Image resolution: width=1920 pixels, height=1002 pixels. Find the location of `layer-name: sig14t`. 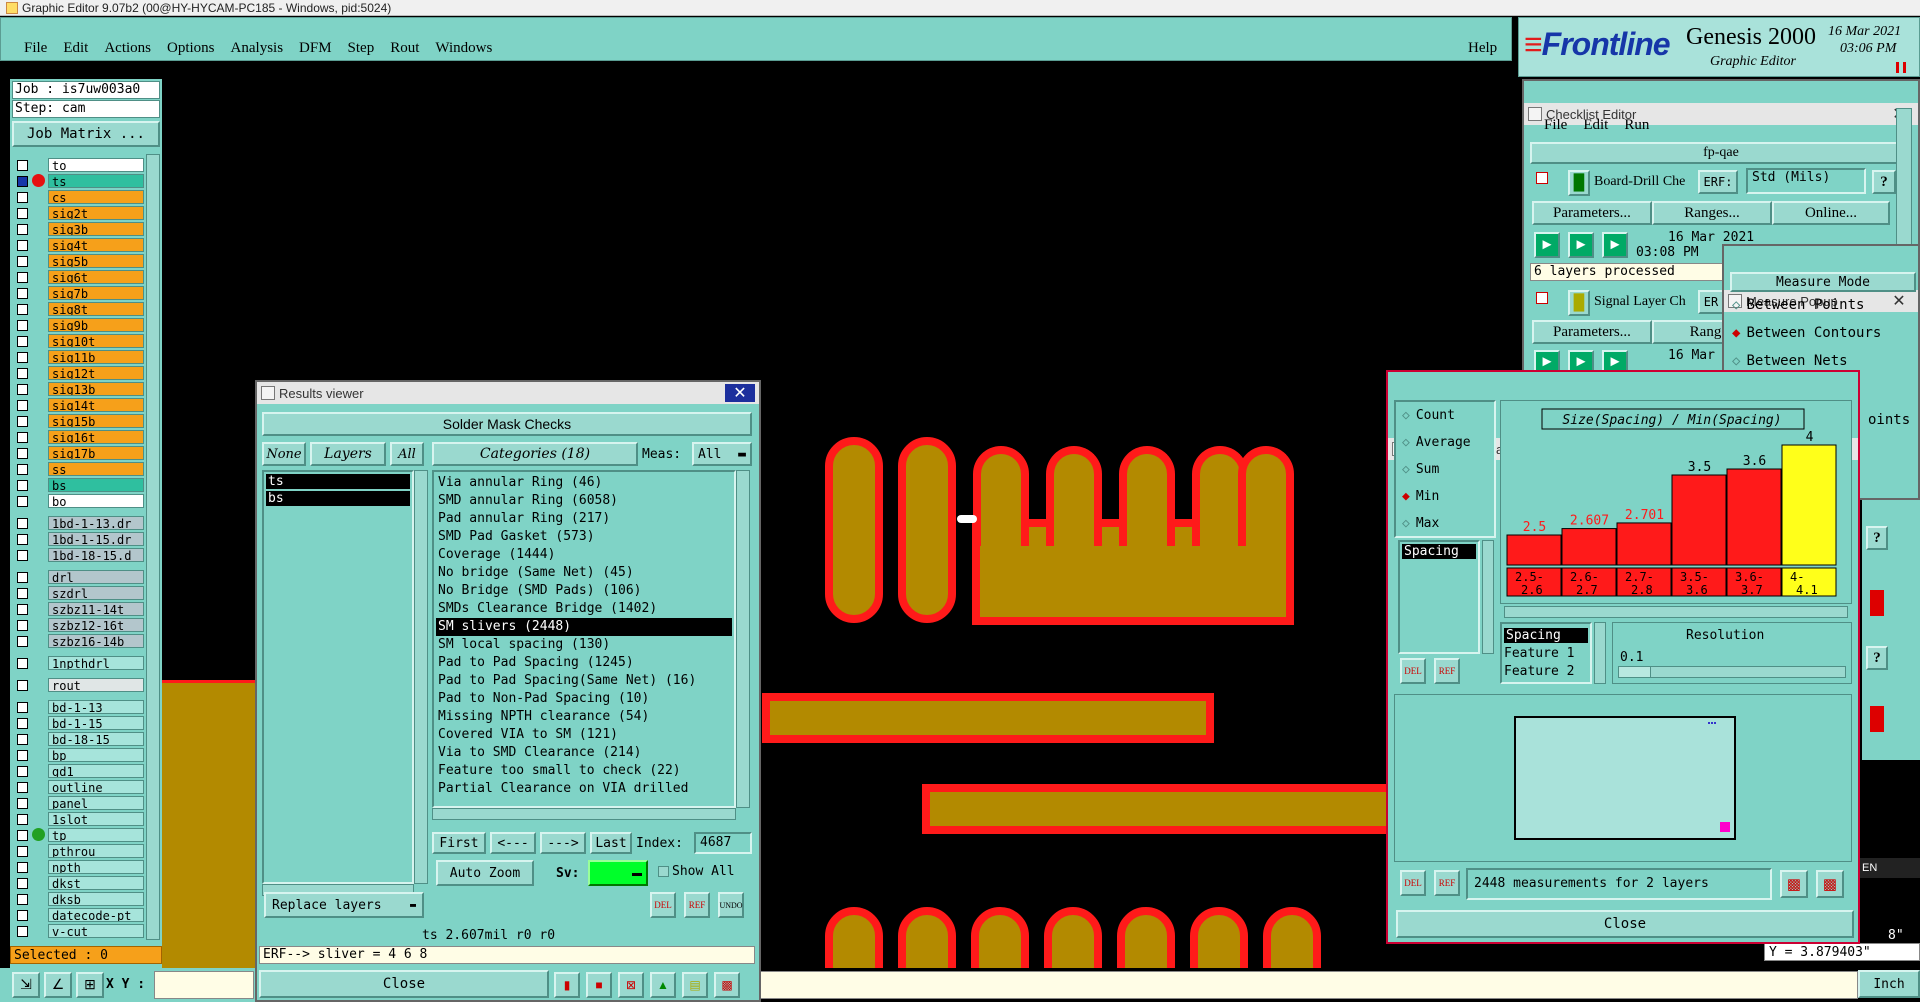

layer-name: sig14t is located at coordinates (96, 405).